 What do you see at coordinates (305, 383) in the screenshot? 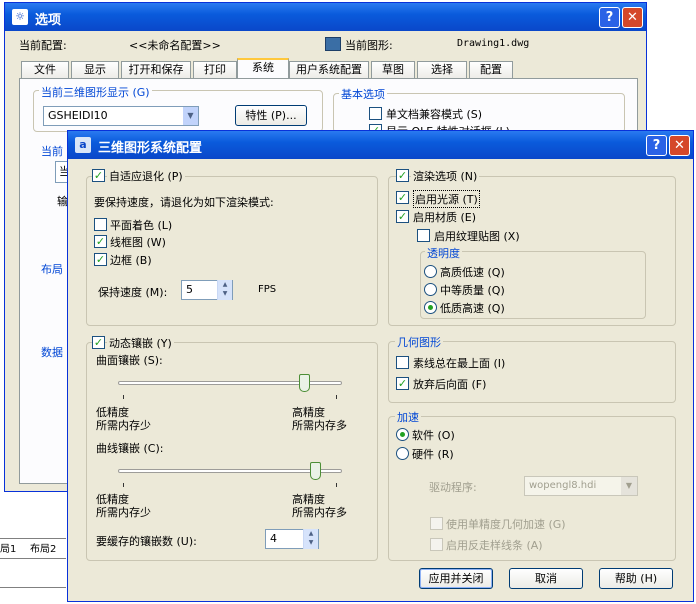
I see `surface-tessellation-slider` at bounding box center [305, 383].